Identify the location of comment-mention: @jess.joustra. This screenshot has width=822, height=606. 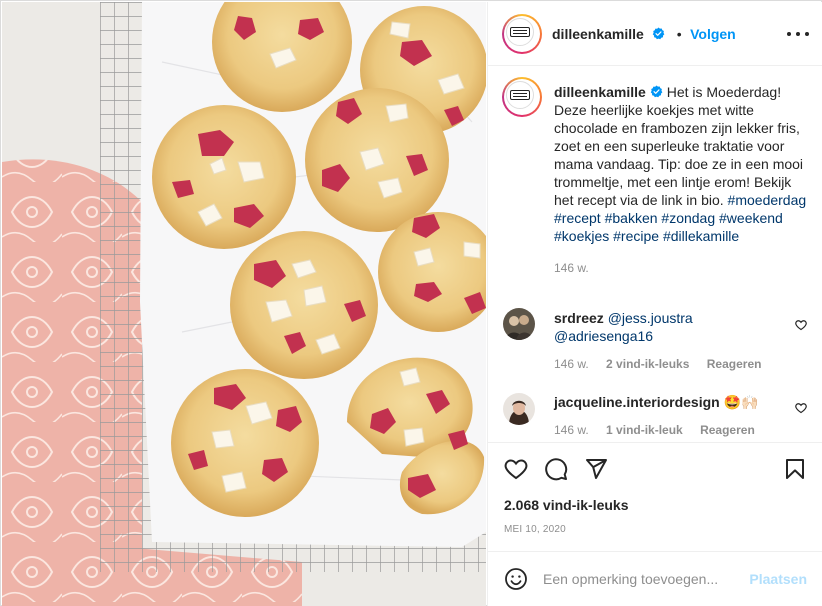
(650, 318).